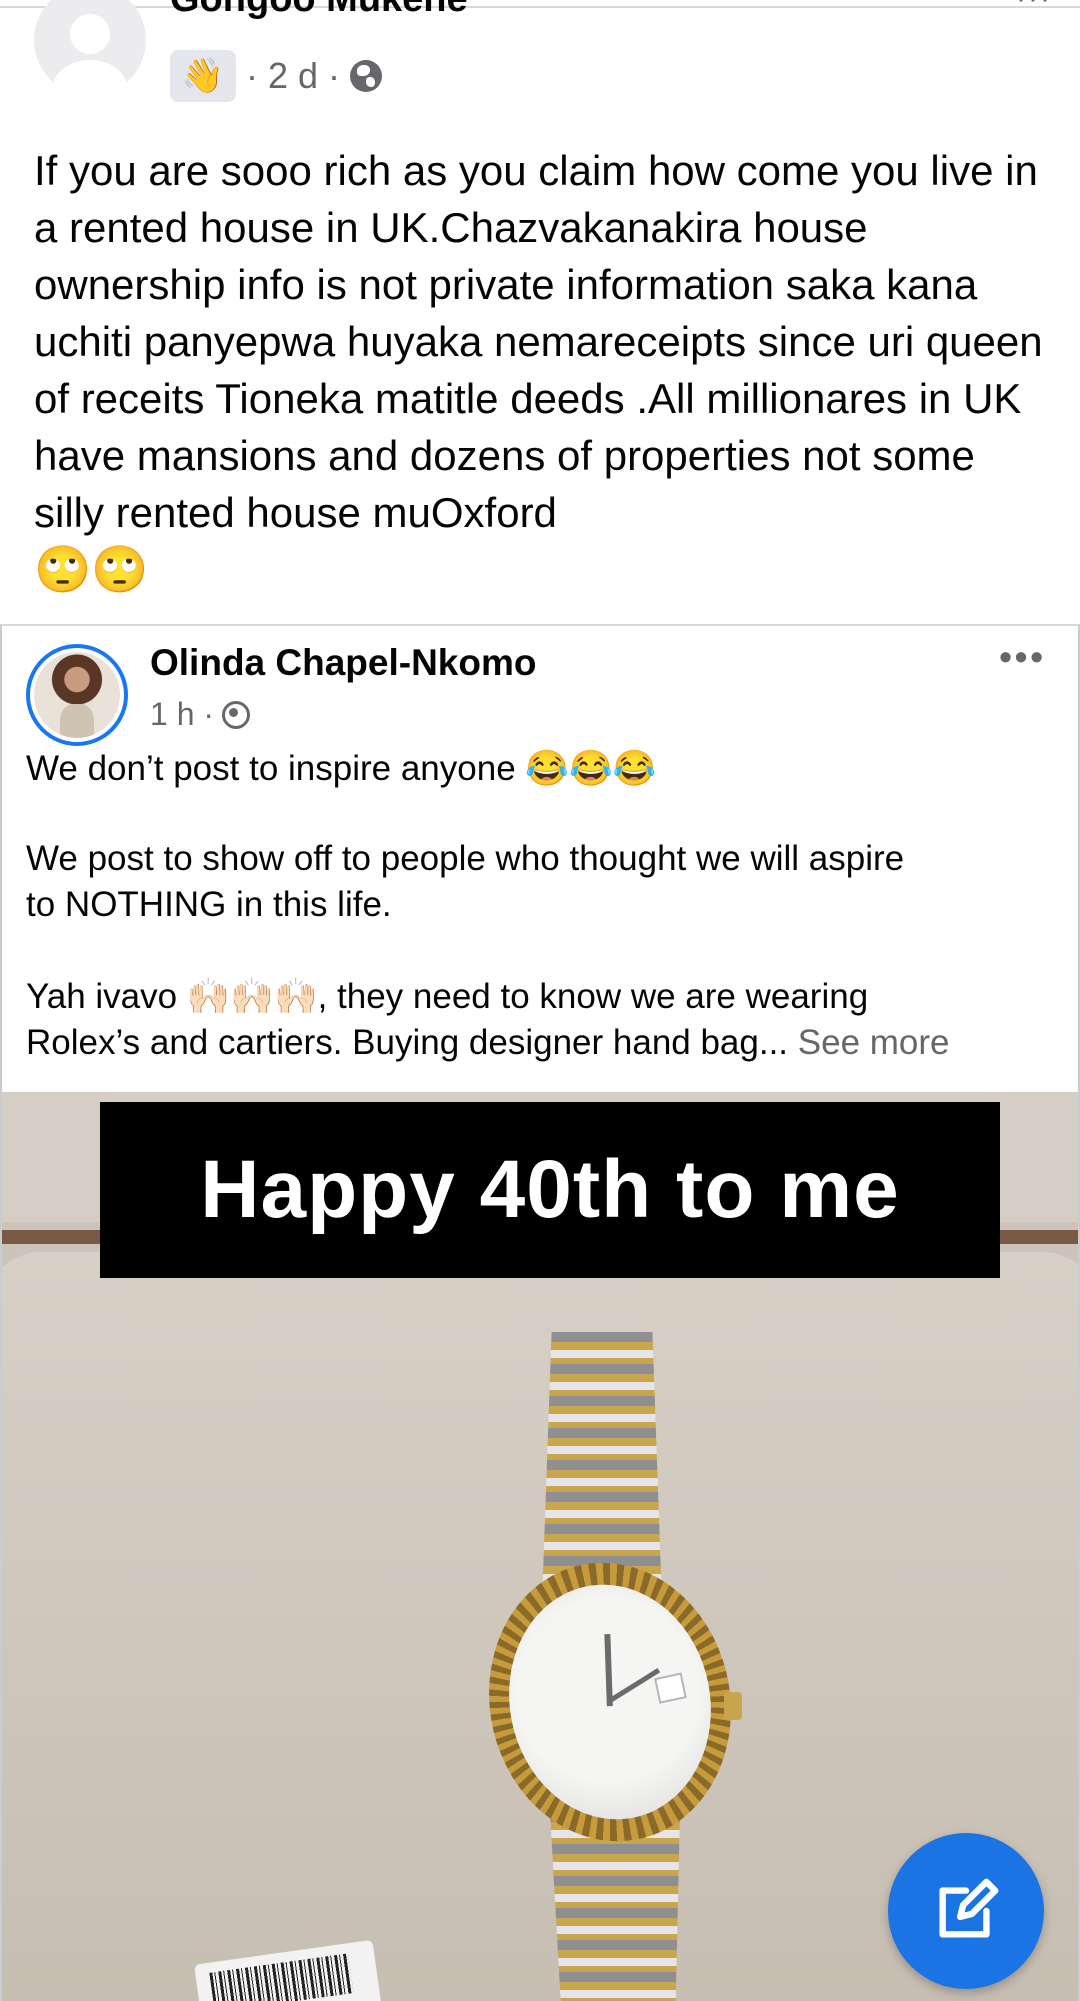 This screenshot has height=2001, width=1080. Describe the element at coordinates (733, 1706) in the screenshot. I see `watch-crown` at that location.